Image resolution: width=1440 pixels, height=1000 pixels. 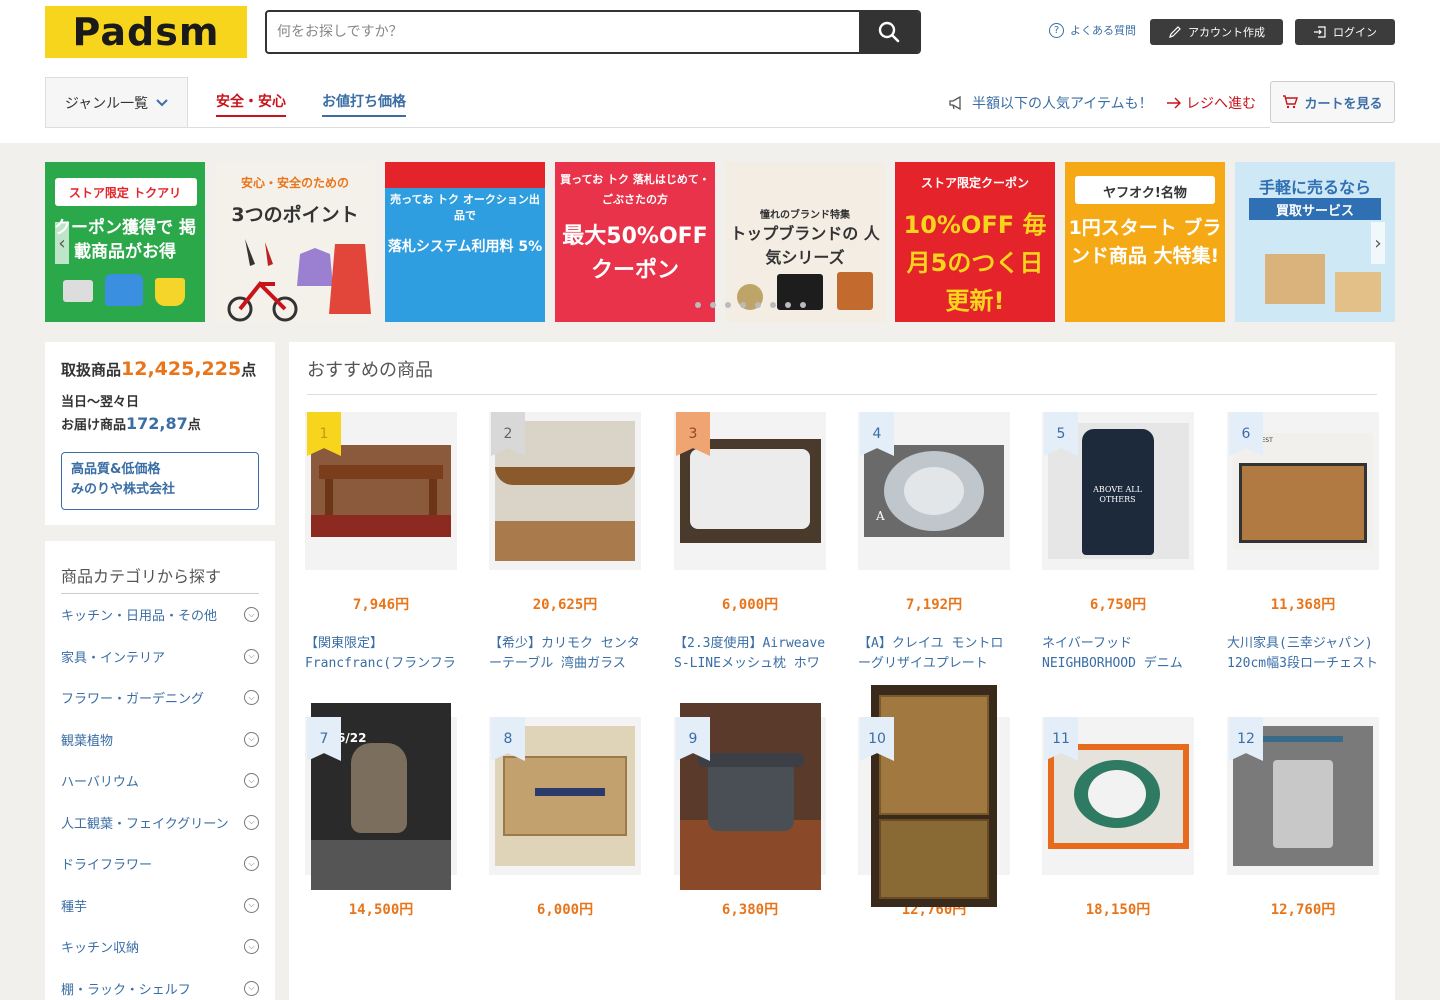 I want to click on shop-tagline: 高品質&低価格, so click(x=116, y=469).